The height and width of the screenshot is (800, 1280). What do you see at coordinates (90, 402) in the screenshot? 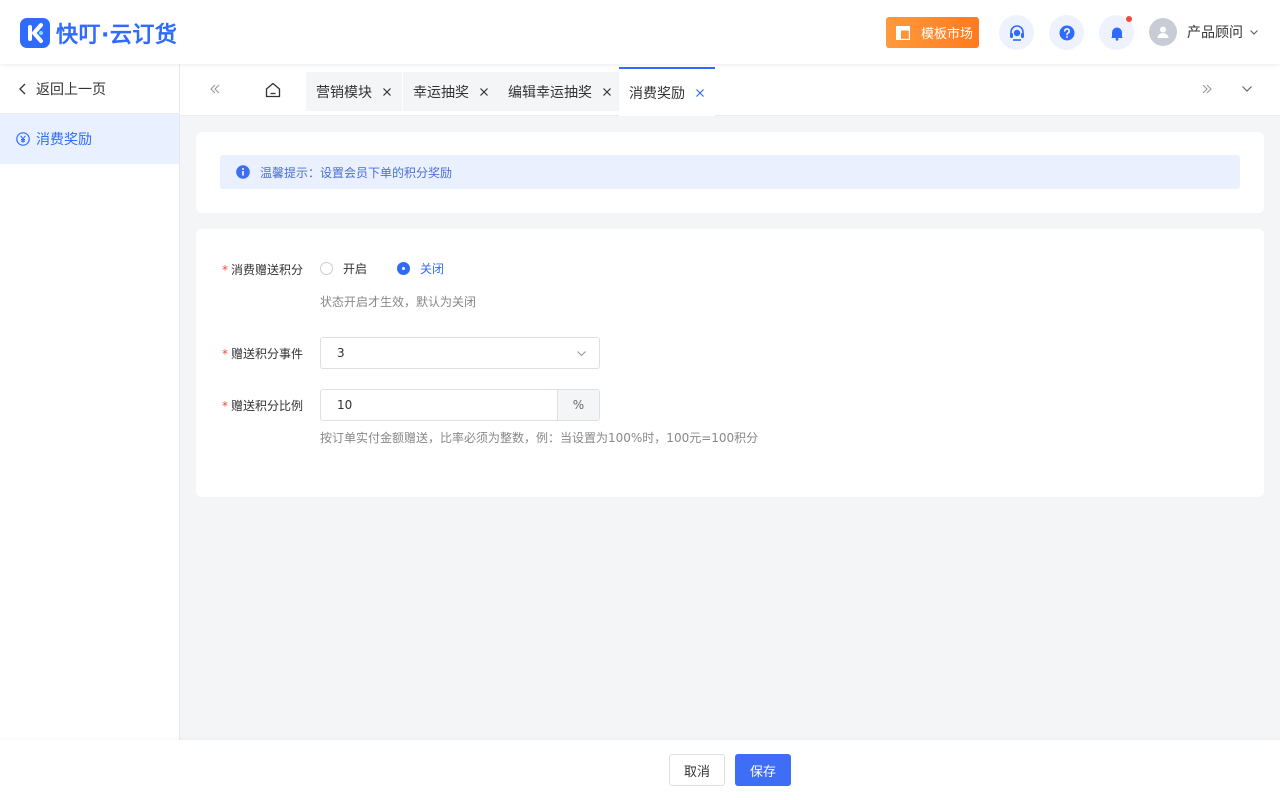
I see `sidebar: 返回上一页 消费奖励` at bounding box center [90, 402].